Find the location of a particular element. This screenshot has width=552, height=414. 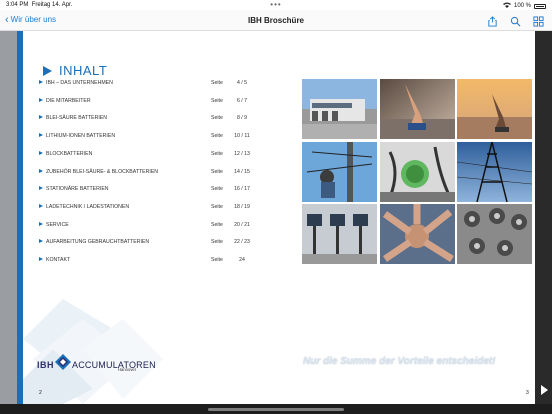

page-title: IBH Broschüre is located at coordinates (276, 20).